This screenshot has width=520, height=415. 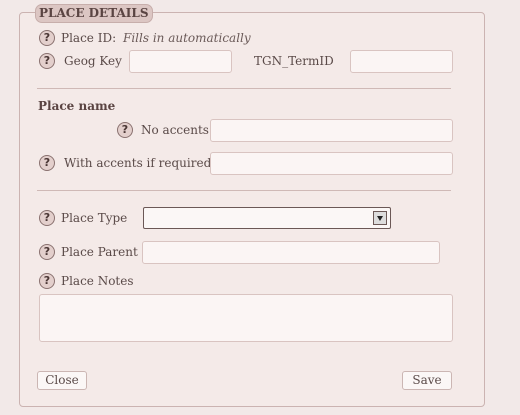 I want to click on help-icon-place-type: ?, so click(x=47, y=218).